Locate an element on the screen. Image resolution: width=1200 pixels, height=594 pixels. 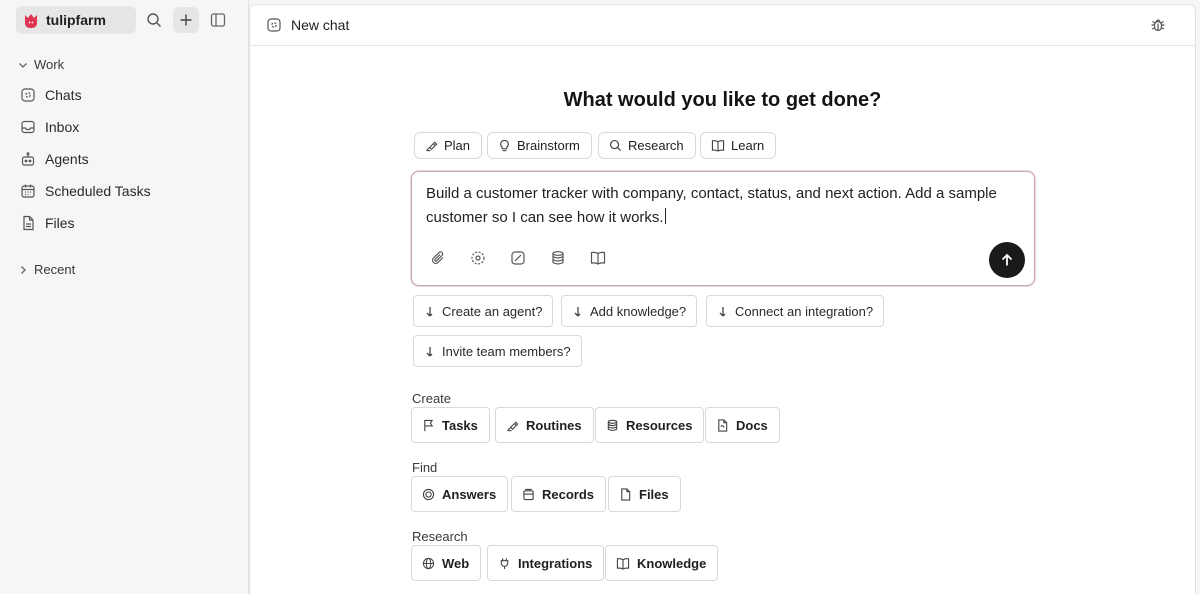
mode-research-button: Research is located at coordinates (647, 145).